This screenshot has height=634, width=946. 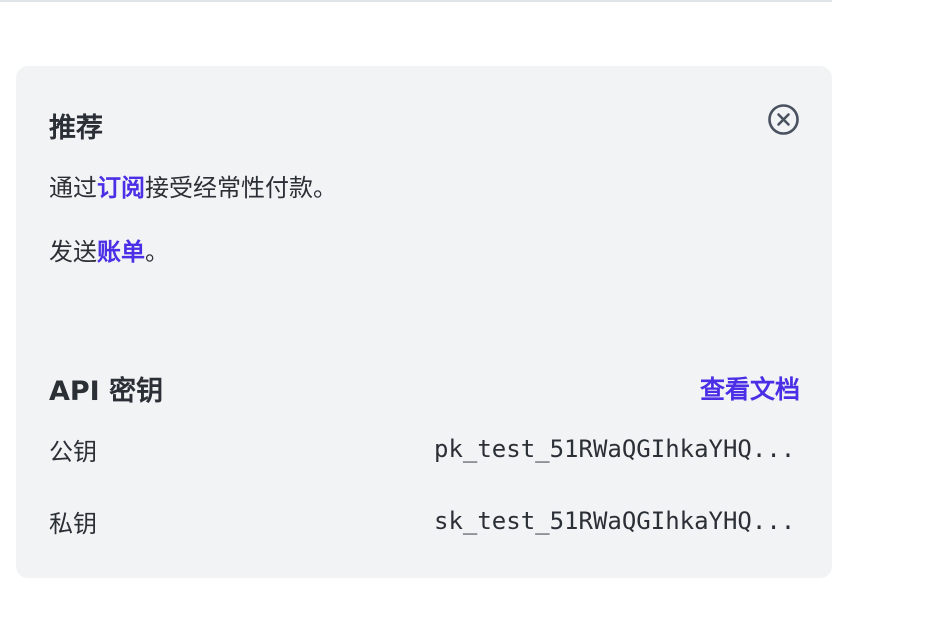 I want to click on subscription-text-after: 接受经常性付款。, so click(x=241, y=188).